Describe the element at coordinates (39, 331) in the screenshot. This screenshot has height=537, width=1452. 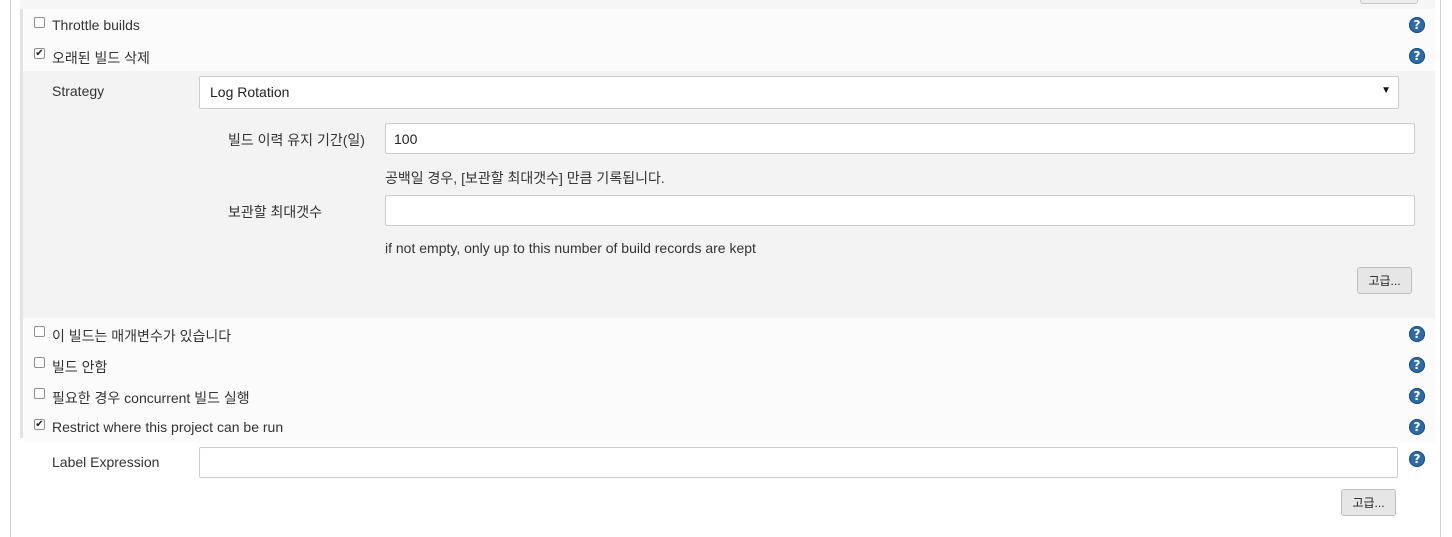
I see `parameterized-checkbox` at that location.